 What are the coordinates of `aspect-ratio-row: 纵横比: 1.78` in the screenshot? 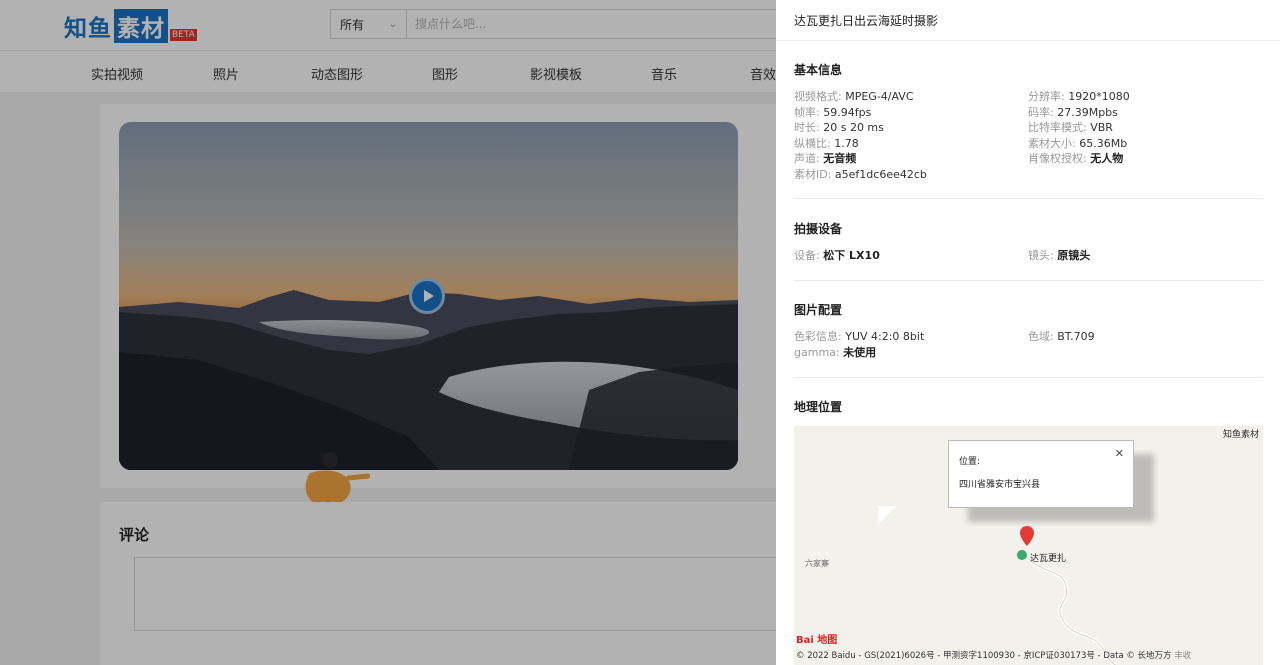 It's located at (826, 144).